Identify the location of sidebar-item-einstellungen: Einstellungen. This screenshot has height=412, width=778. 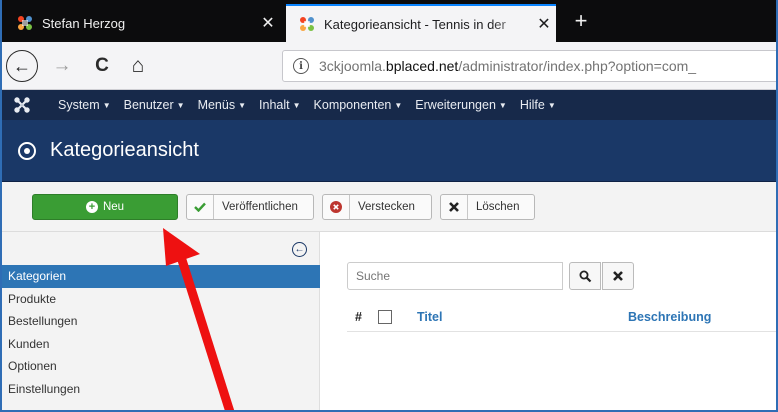
(160, 389).